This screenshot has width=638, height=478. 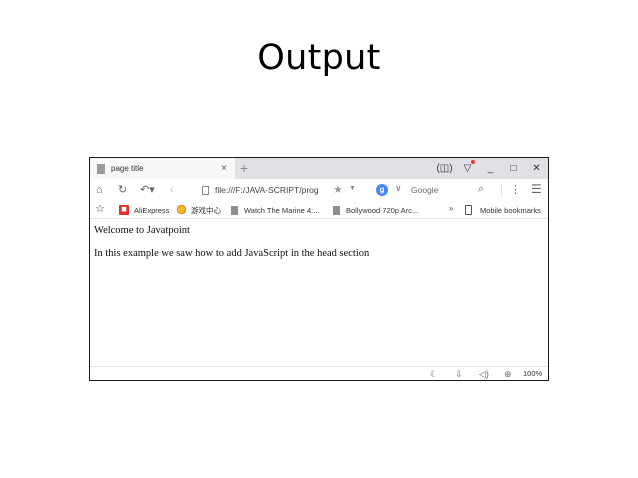 What do you see at coordinates (152, 210) in the screenshot?
I see `bookmark-label: AliExpress` at bounding box center [152, 210].